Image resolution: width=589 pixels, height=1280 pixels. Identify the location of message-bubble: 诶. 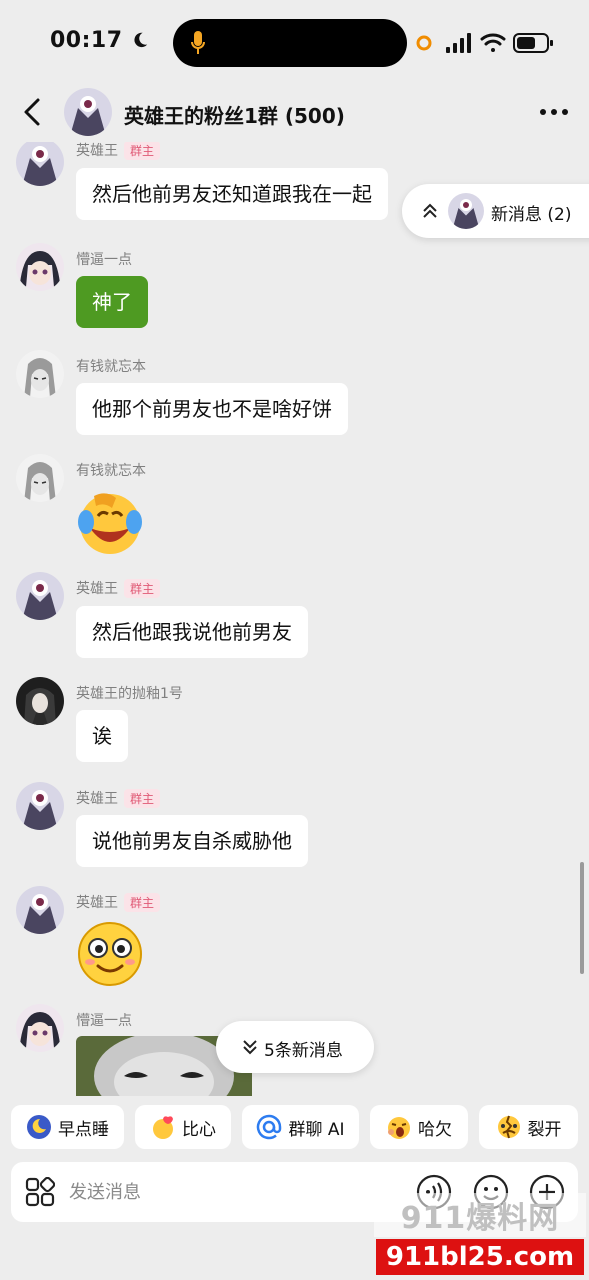
(102, 736).